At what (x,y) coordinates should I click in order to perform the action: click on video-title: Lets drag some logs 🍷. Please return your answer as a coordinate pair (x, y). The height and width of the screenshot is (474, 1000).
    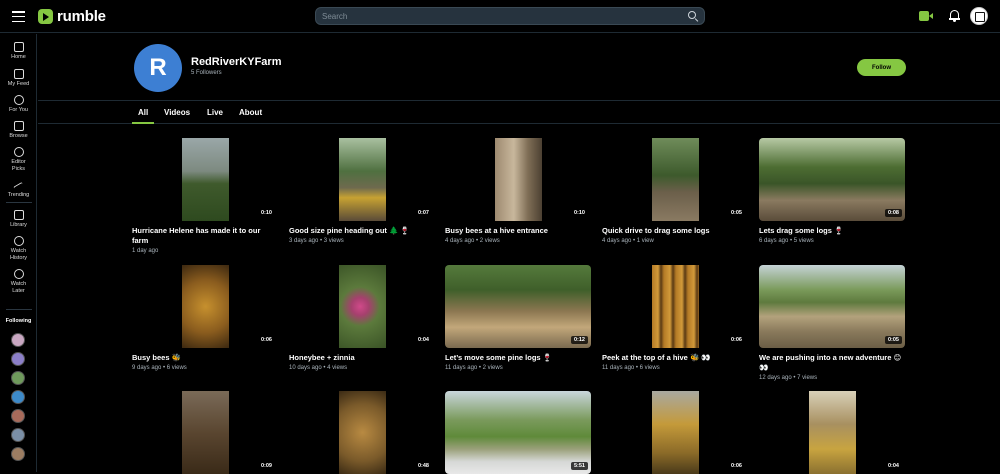
    Looking at the image, I should click on (832, 231).